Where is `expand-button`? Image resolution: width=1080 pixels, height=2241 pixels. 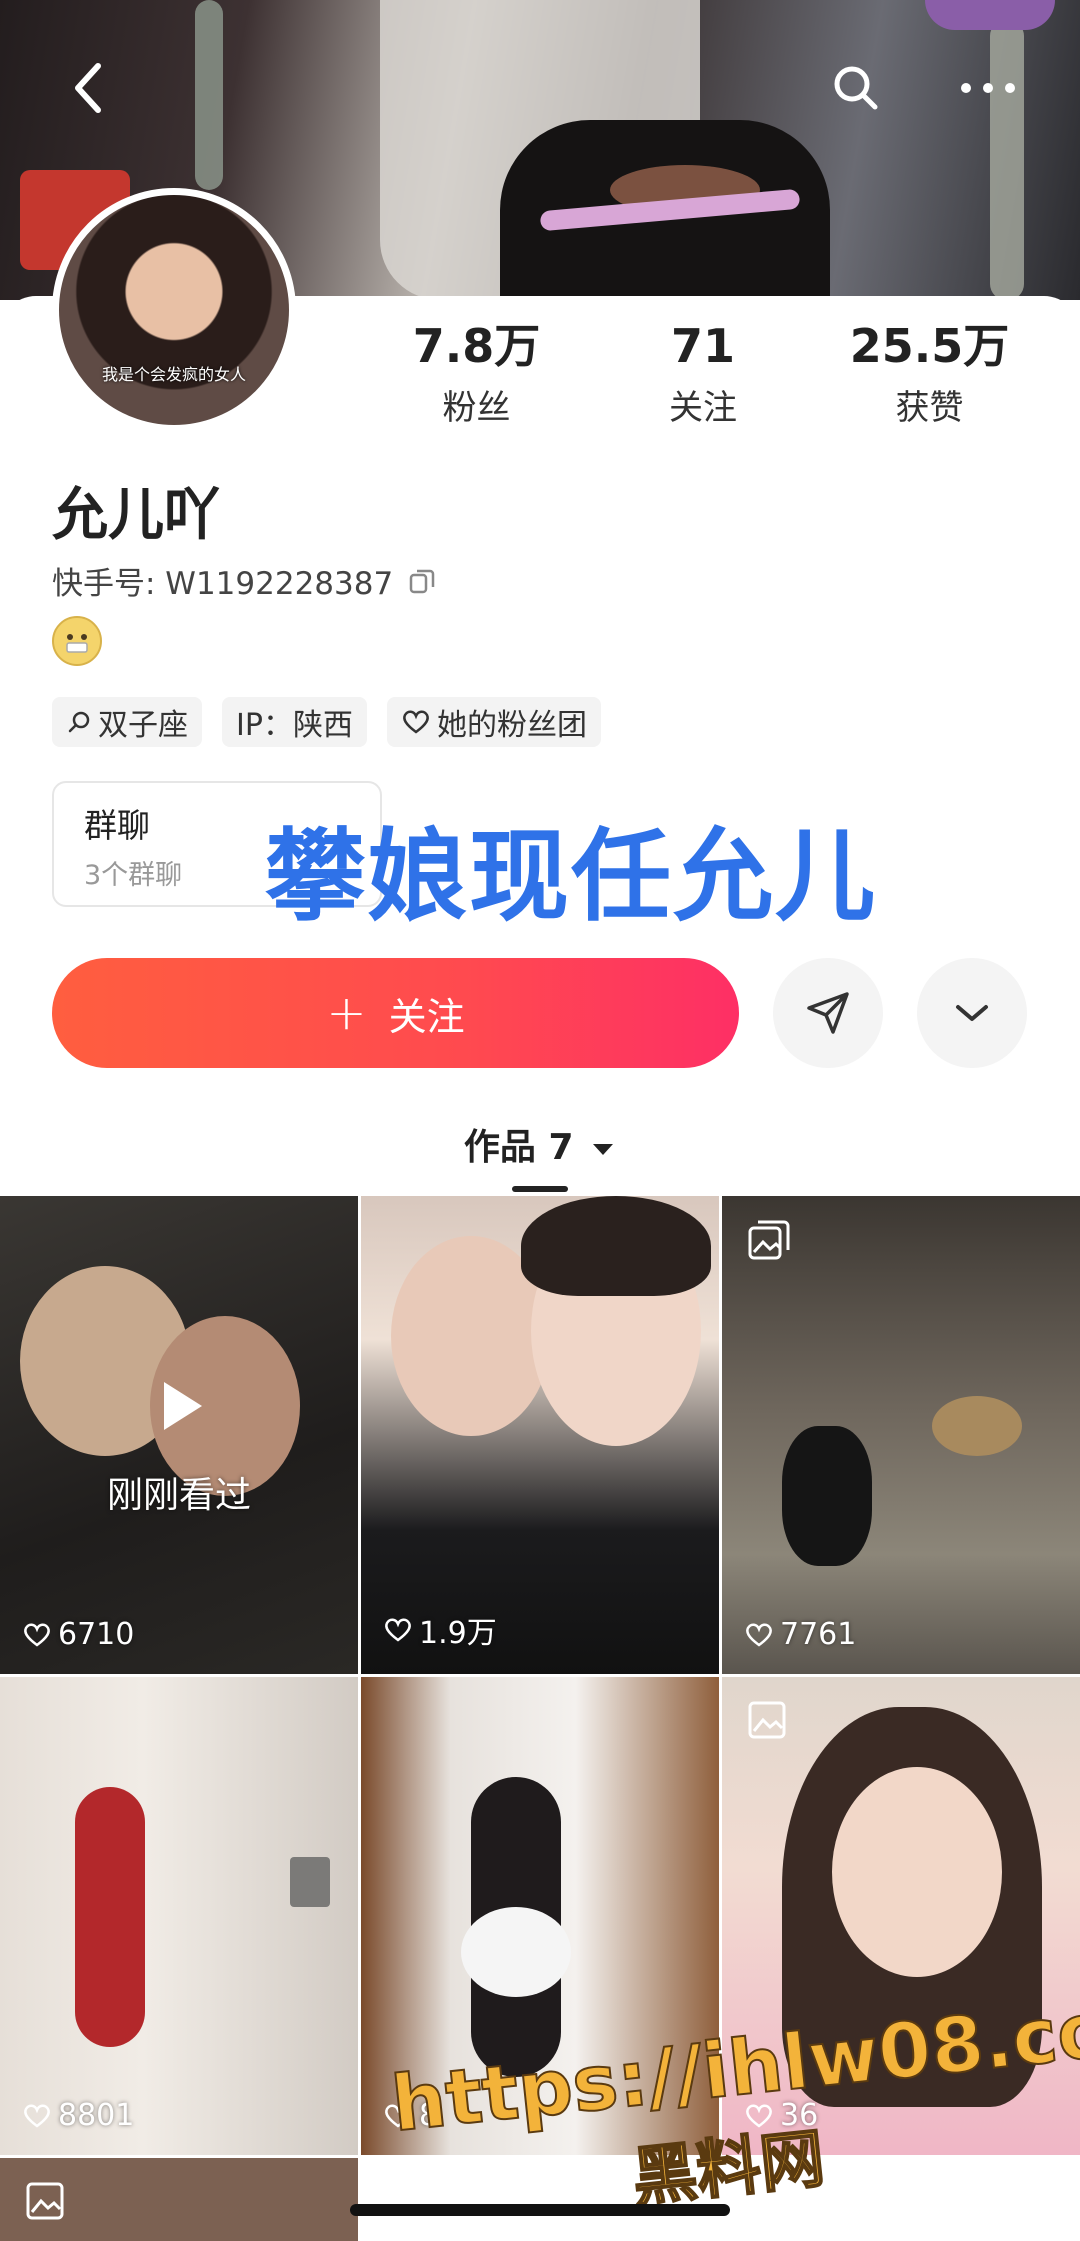
expand-button is located at coordinates (972, 1013).